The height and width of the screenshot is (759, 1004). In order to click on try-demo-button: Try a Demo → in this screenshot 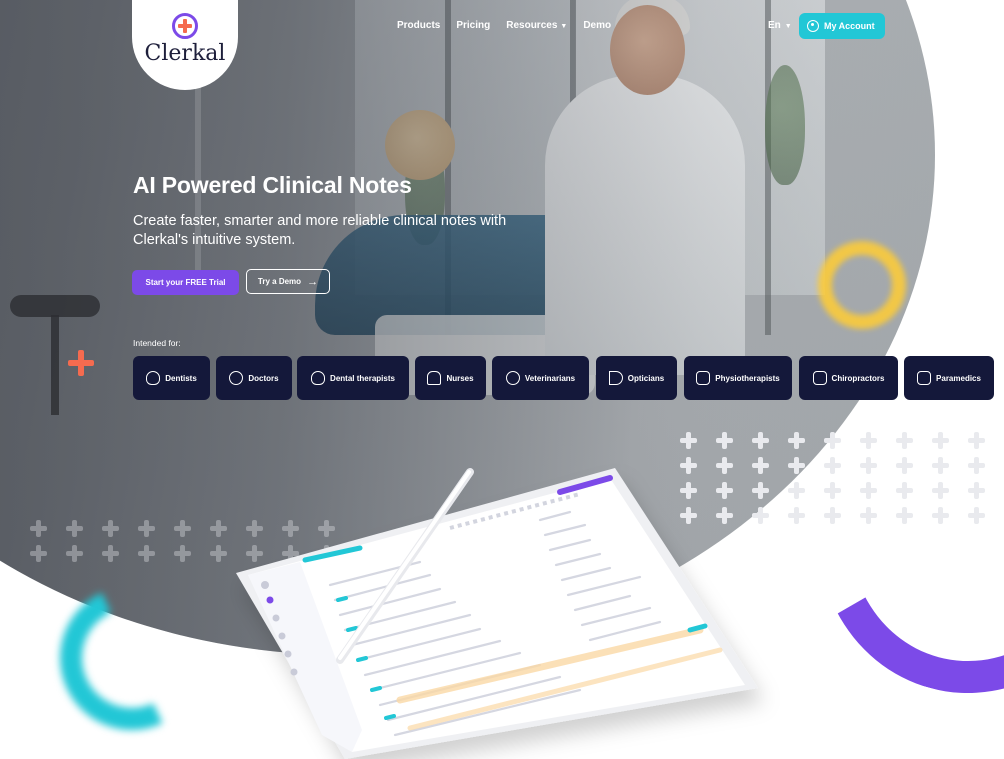, I will do `click(288, 281)`.